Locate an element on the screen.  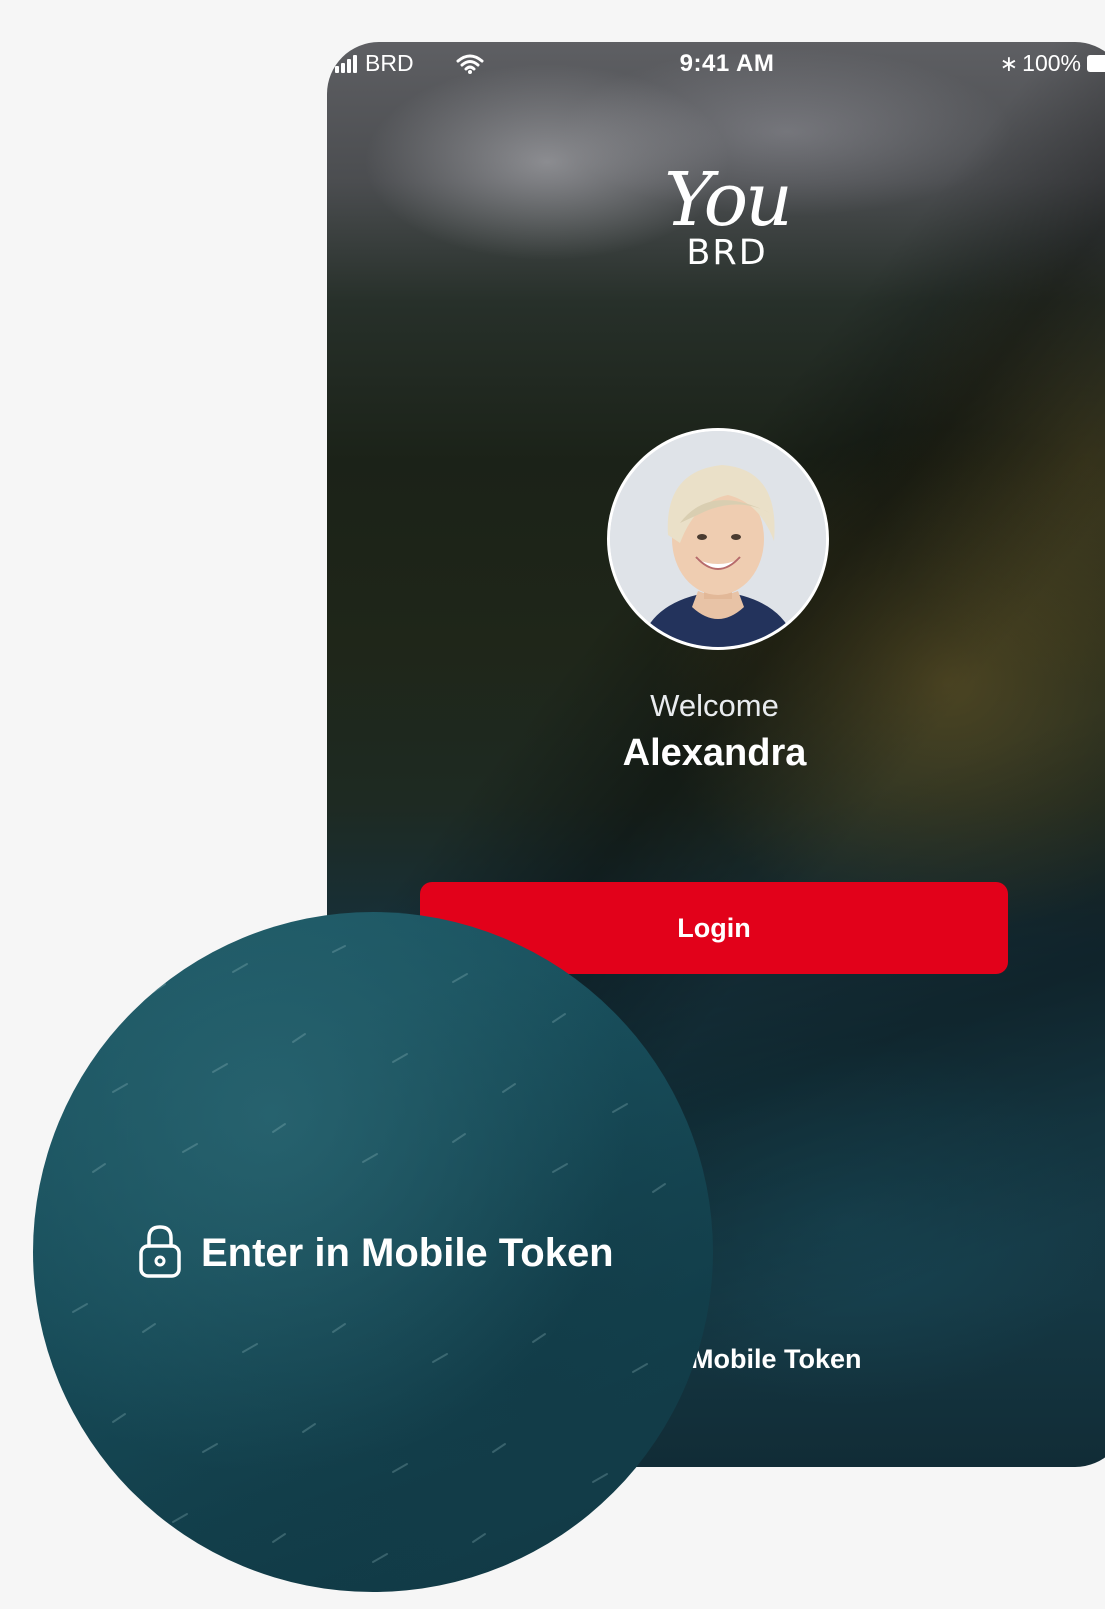
welcome-text: Welcome is located at coordinates (714, 705).